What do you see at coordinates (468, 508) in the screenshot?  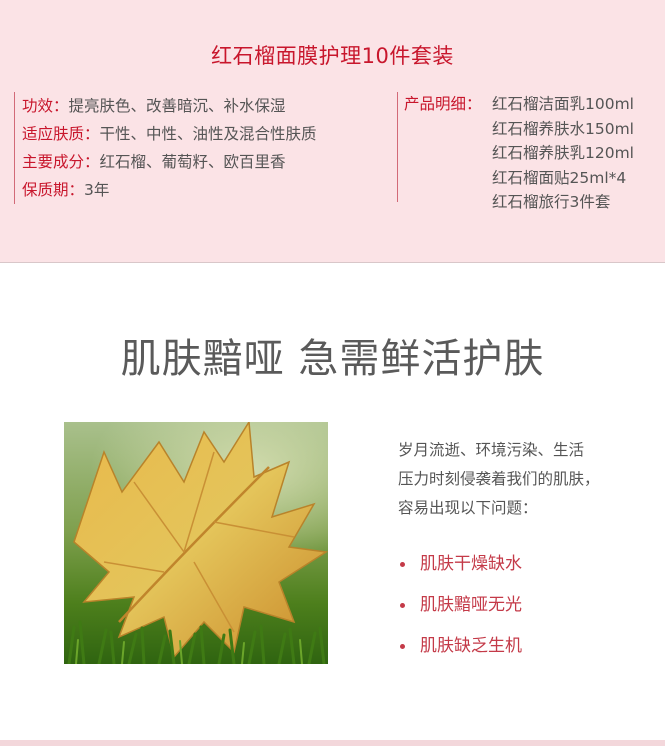 I see `intro-line: 容易出现以下问题：` at bounding box center [468, 508].